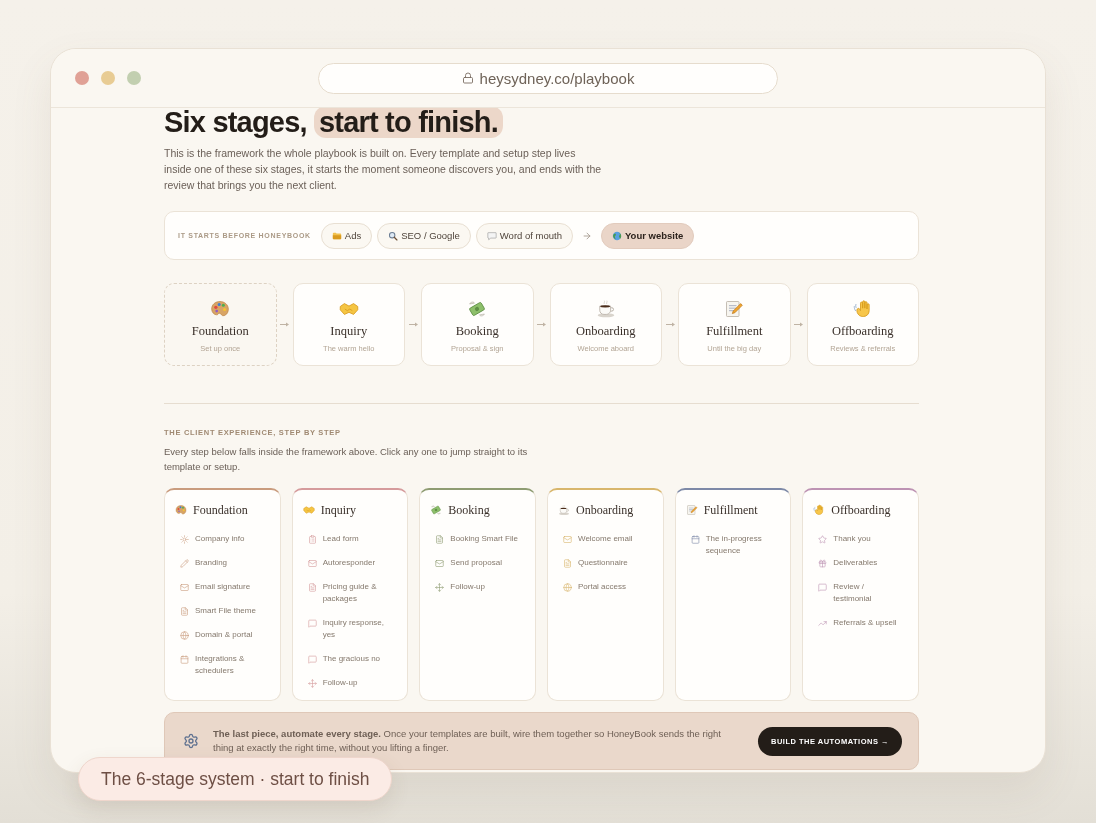  I want to click on step-link: Branding, so click(222, 563).